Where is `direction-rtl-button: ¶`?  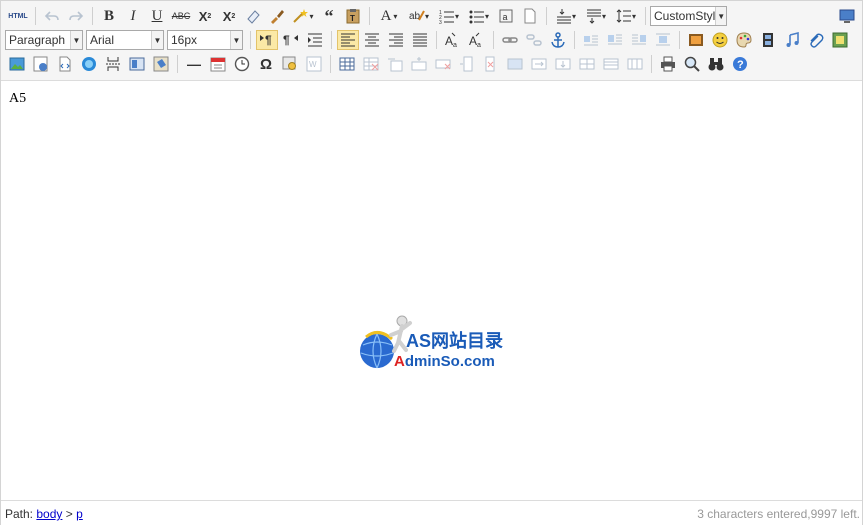
direction-rtl-button: ¶ is located at coordinates (291, 40).